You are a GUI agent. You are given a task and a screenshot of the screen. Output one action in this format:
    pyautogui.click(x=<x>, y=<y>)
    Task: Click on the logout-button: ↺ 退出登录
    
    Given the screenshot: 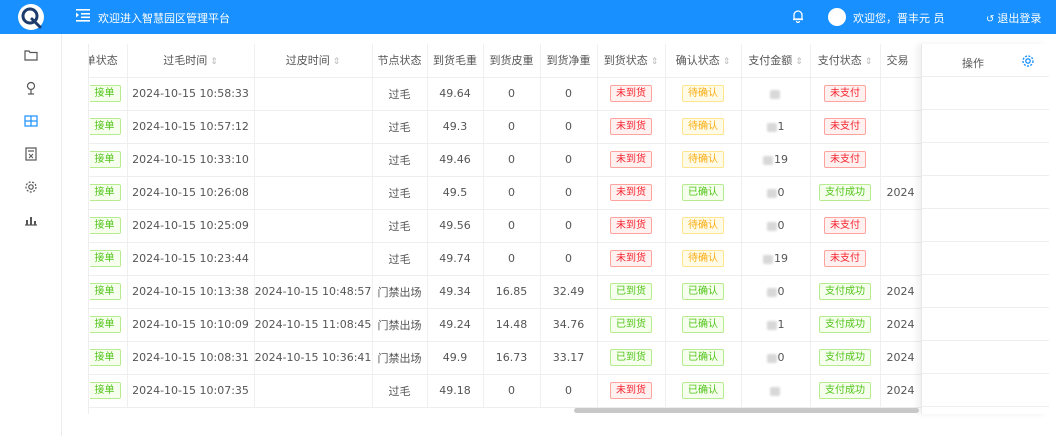 What is the action you would take?
    pyautogui.click(x=1013, y=18)
    